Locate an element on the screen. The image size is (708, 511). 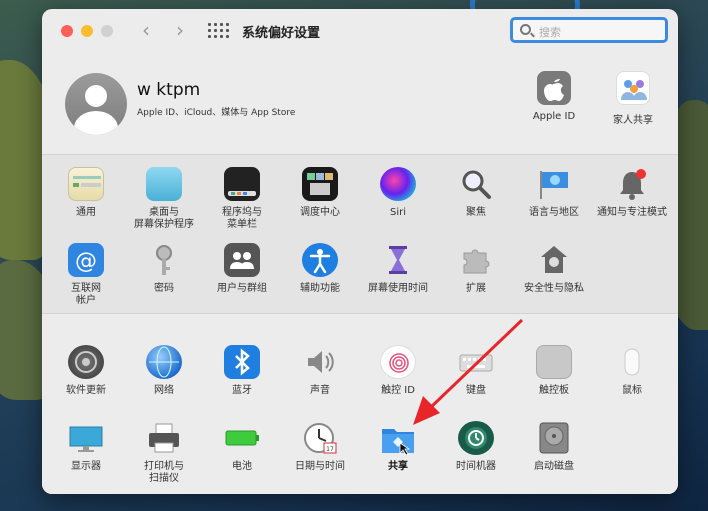
pane-network: 网络 is located at coordinates (164, 371).